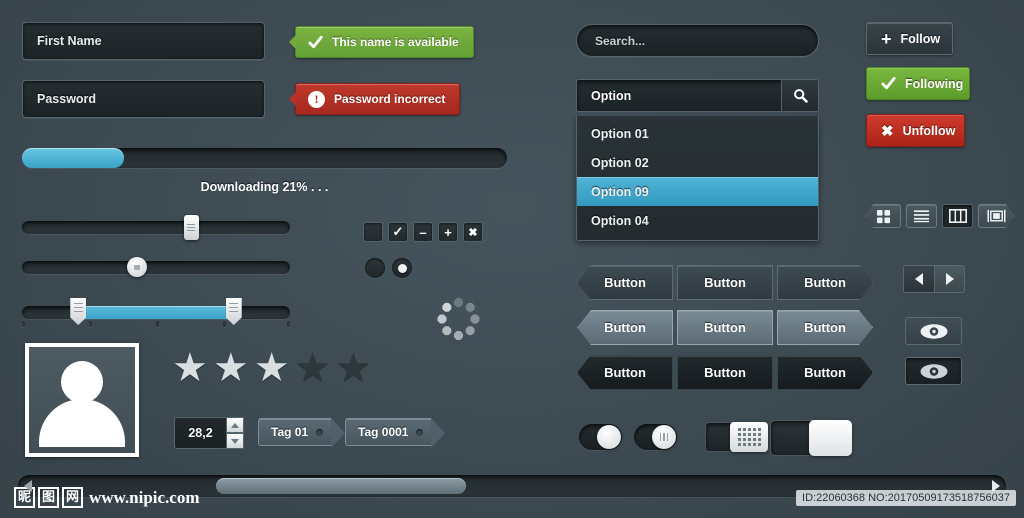  I want to click on tag-chip: Tag 0001, so click(396, 433).